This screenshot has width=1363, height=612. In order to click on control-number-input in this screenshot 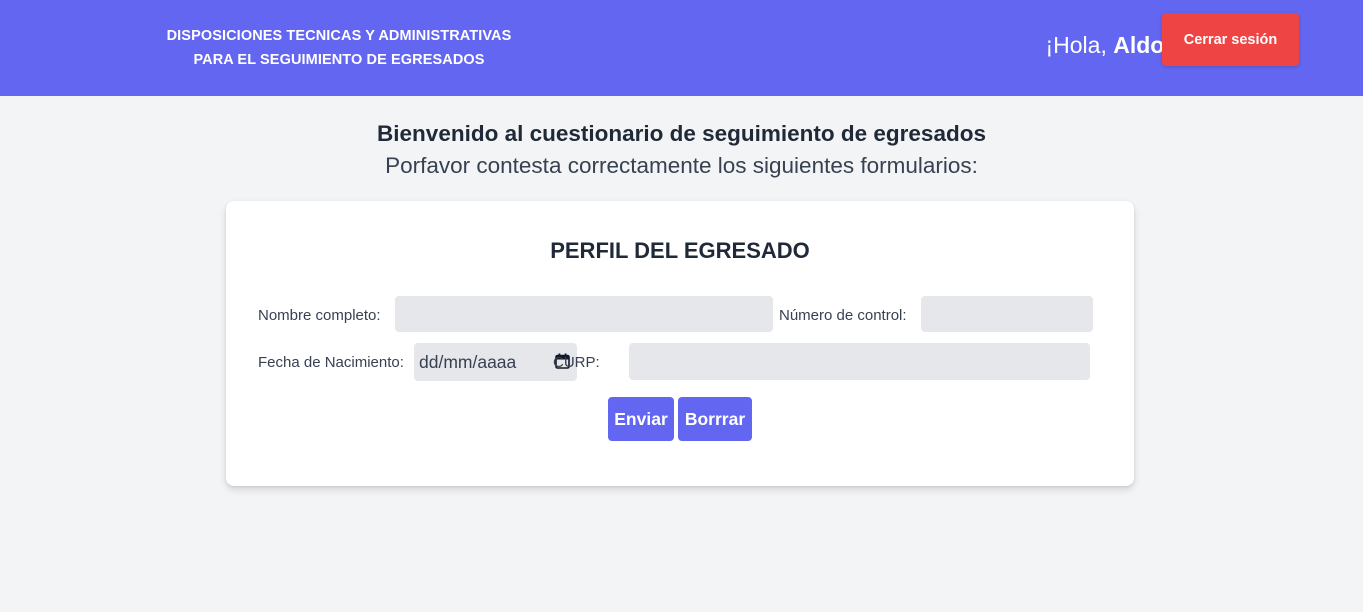, I will do `click(1007, 314)`.